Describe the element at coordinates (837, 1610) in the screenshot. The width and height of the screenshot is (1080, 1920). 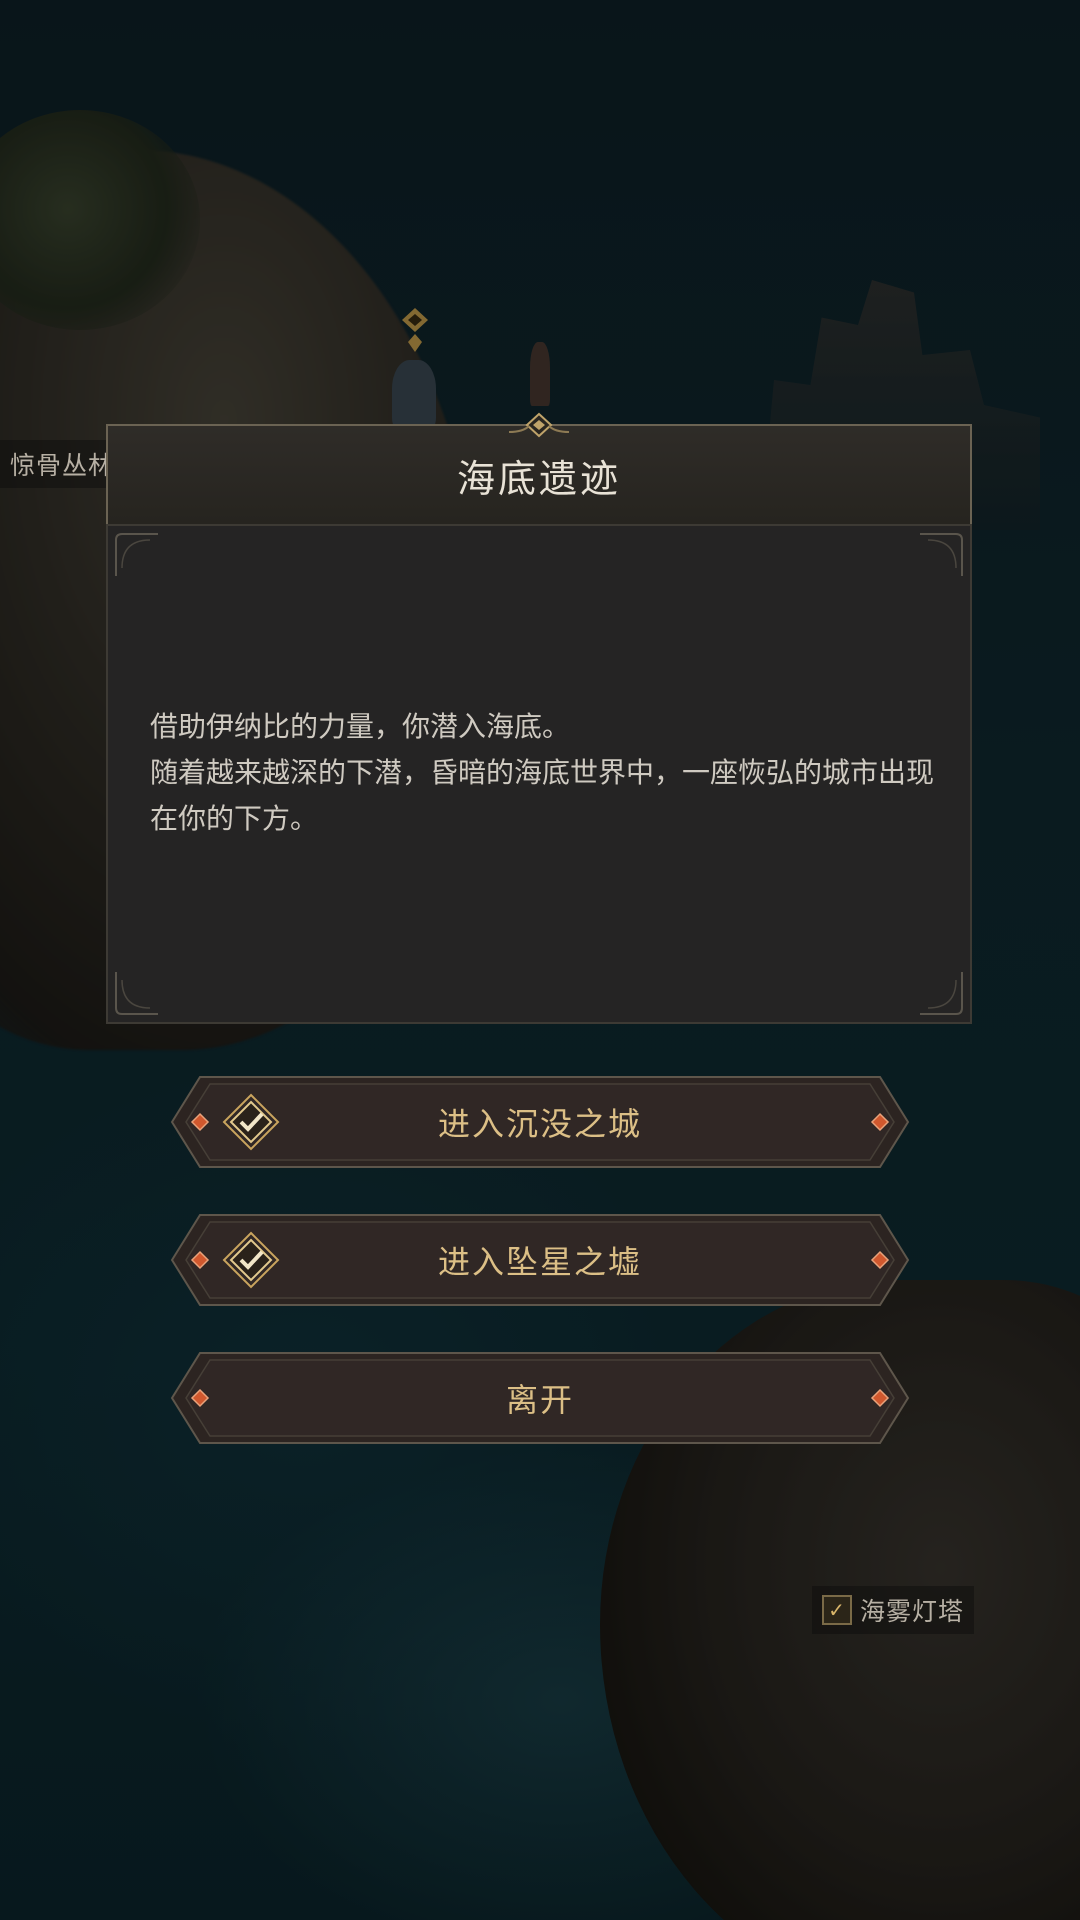
I see `check-icon: ✓` at that location.